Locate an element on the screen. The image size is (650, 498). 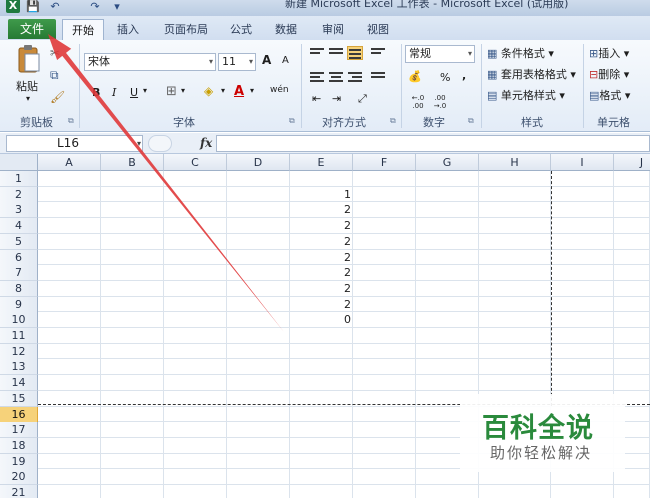
grow-font-button: A is located at coordinates (266, 60).